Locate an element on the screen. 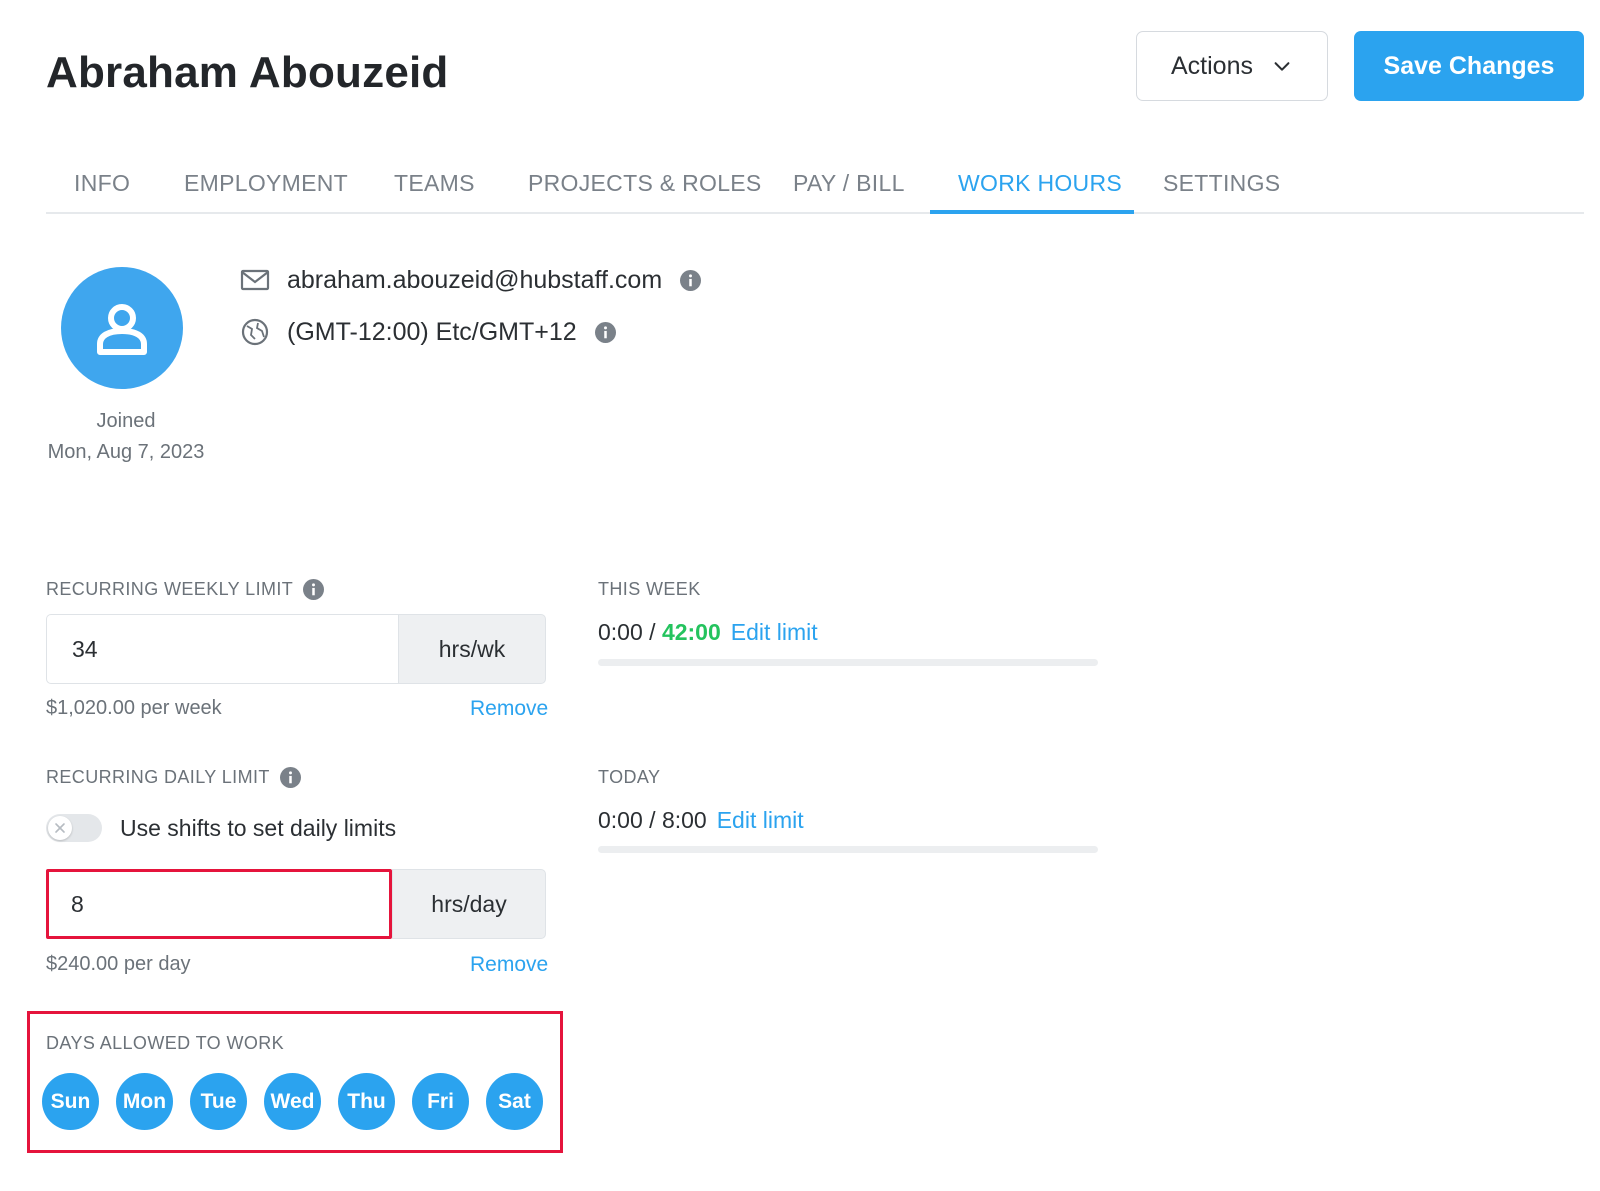 The height and width of the screenshot is (1191, 1600). timezone-row: (GMT-12:00) Etc/GMT+12 is located at coordinates (428, 332).